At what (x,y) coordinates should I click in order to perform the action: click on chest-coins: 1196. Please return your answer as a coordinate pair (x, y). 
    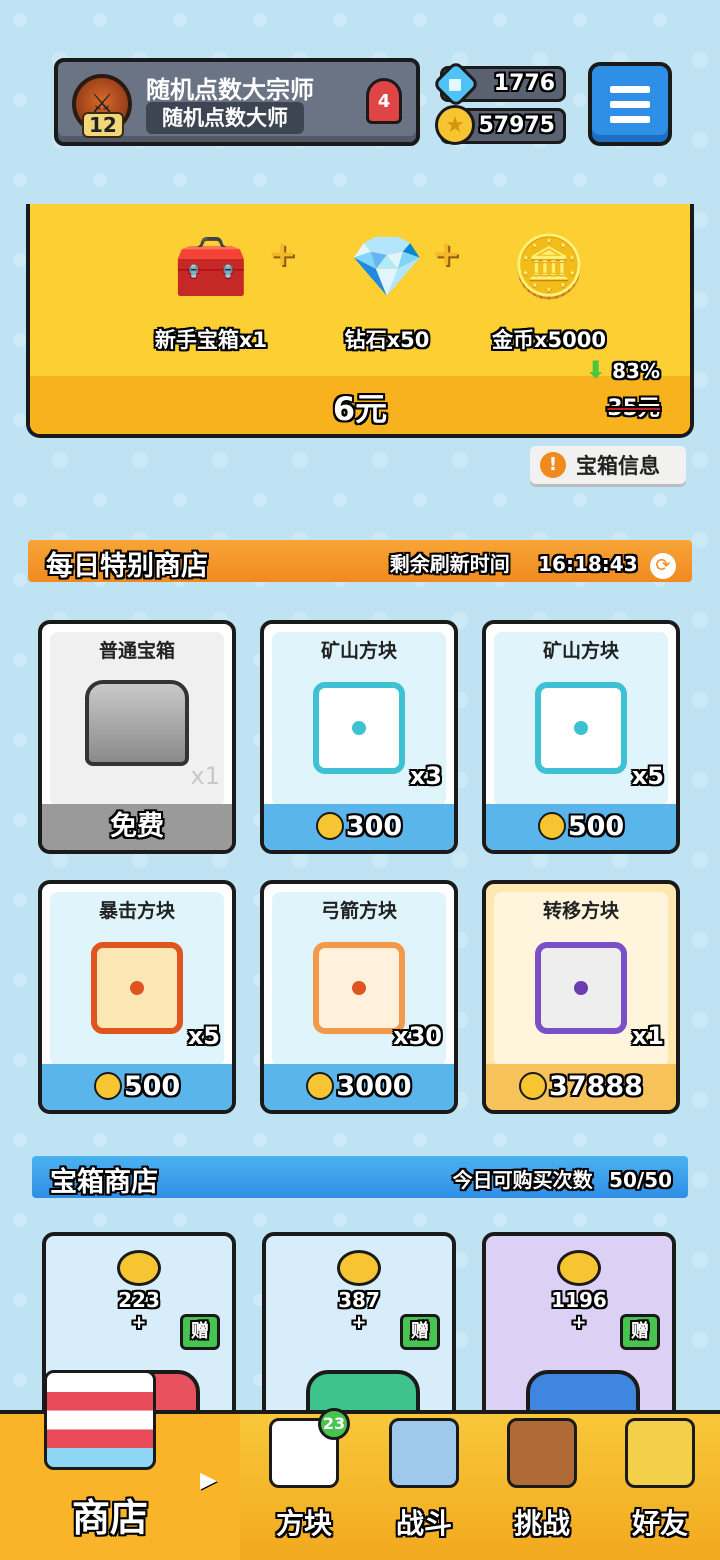
    Looking at the image, I should click on (579, 1300).